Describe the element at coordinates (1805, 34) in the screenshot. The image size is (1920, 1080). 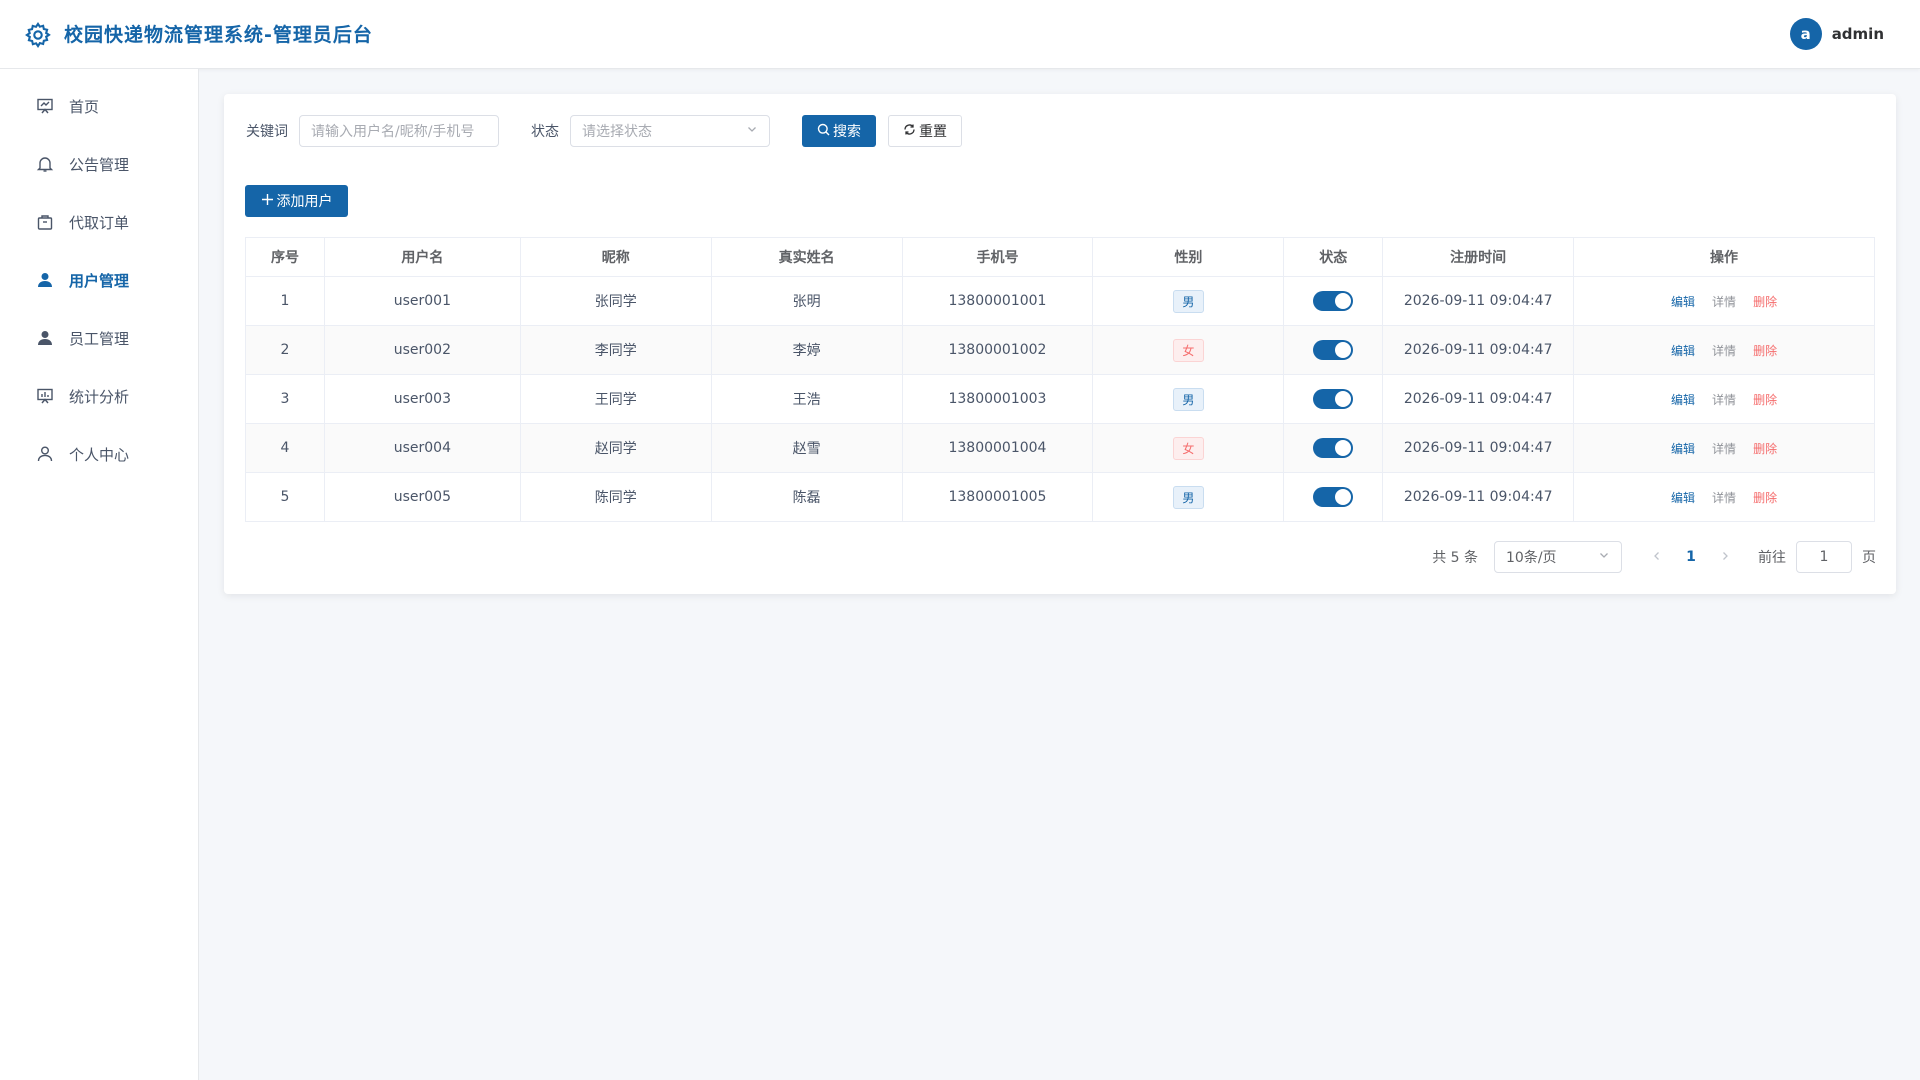
I see `avatar: a` at that location.